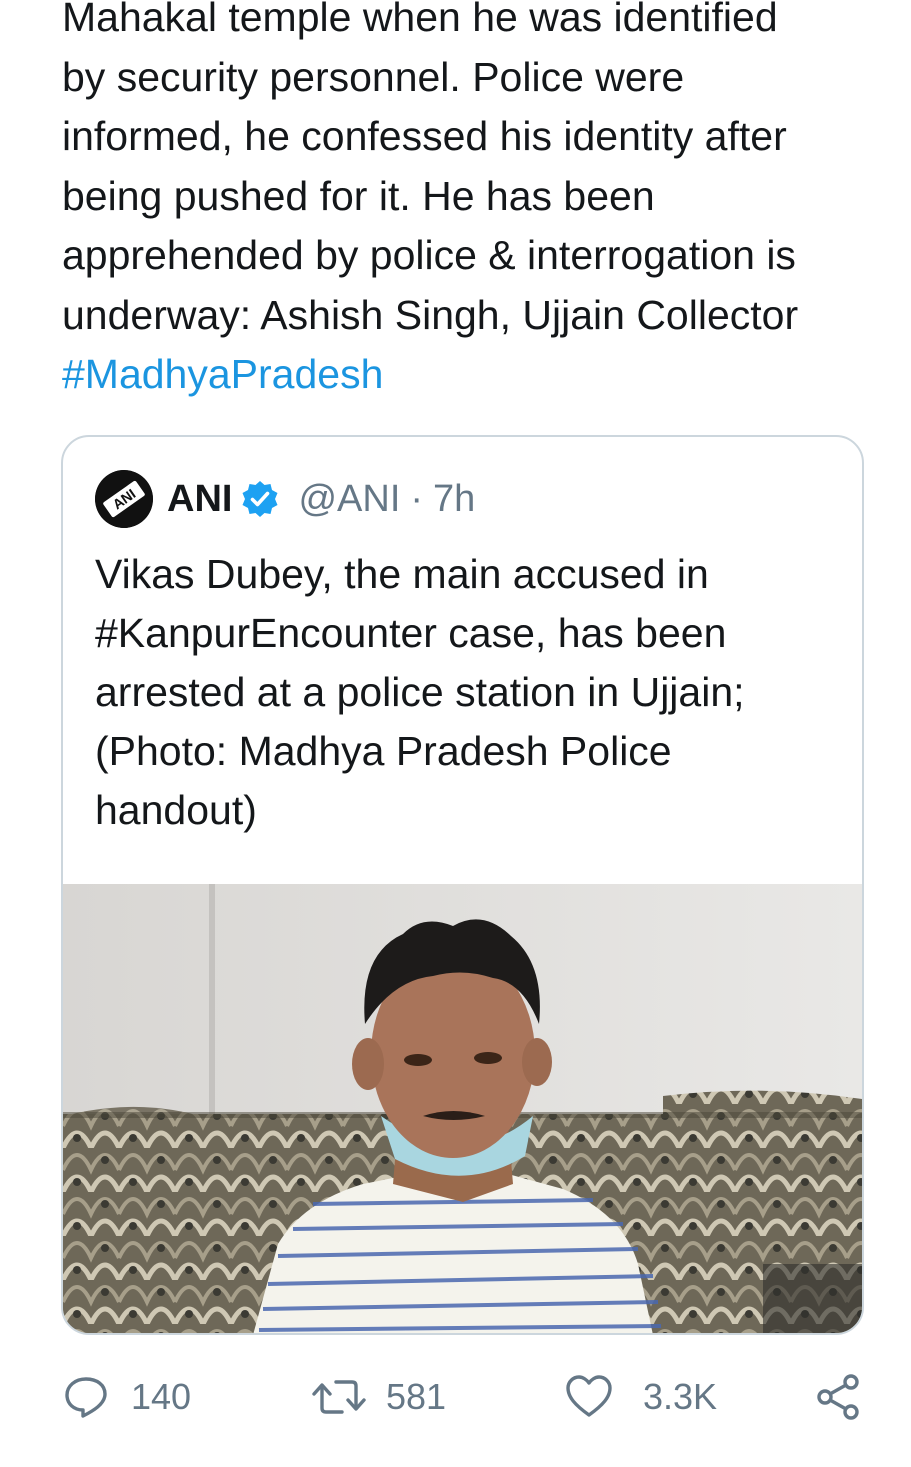  I want to click on like-button: 3.3K, so click(641, 1397).